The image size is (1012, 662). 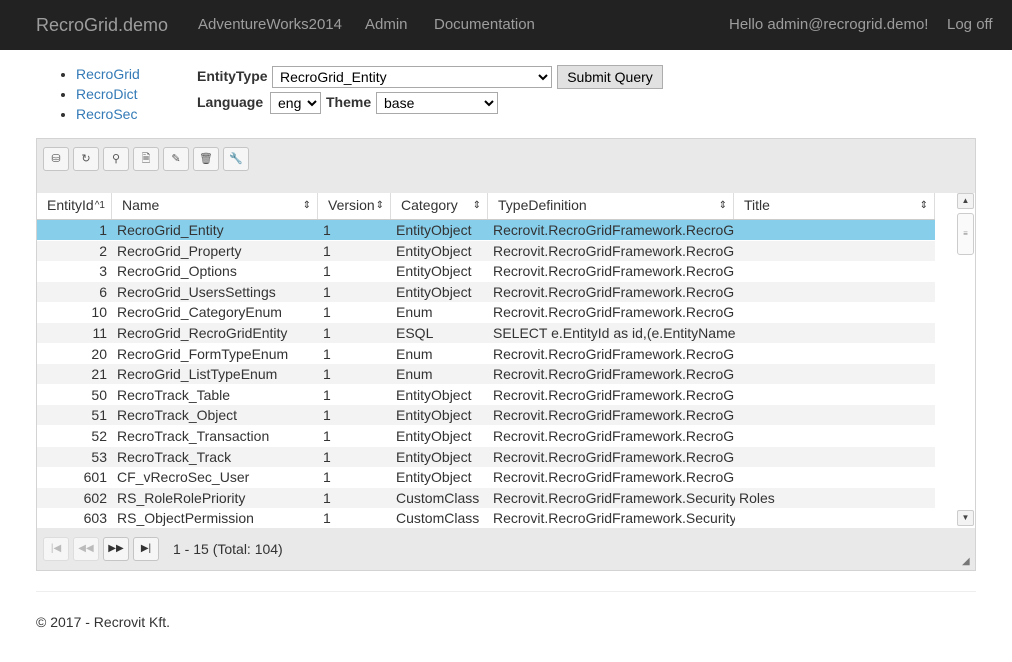 I want to click on logoff-link: Log off, so click(x=970, y=25).